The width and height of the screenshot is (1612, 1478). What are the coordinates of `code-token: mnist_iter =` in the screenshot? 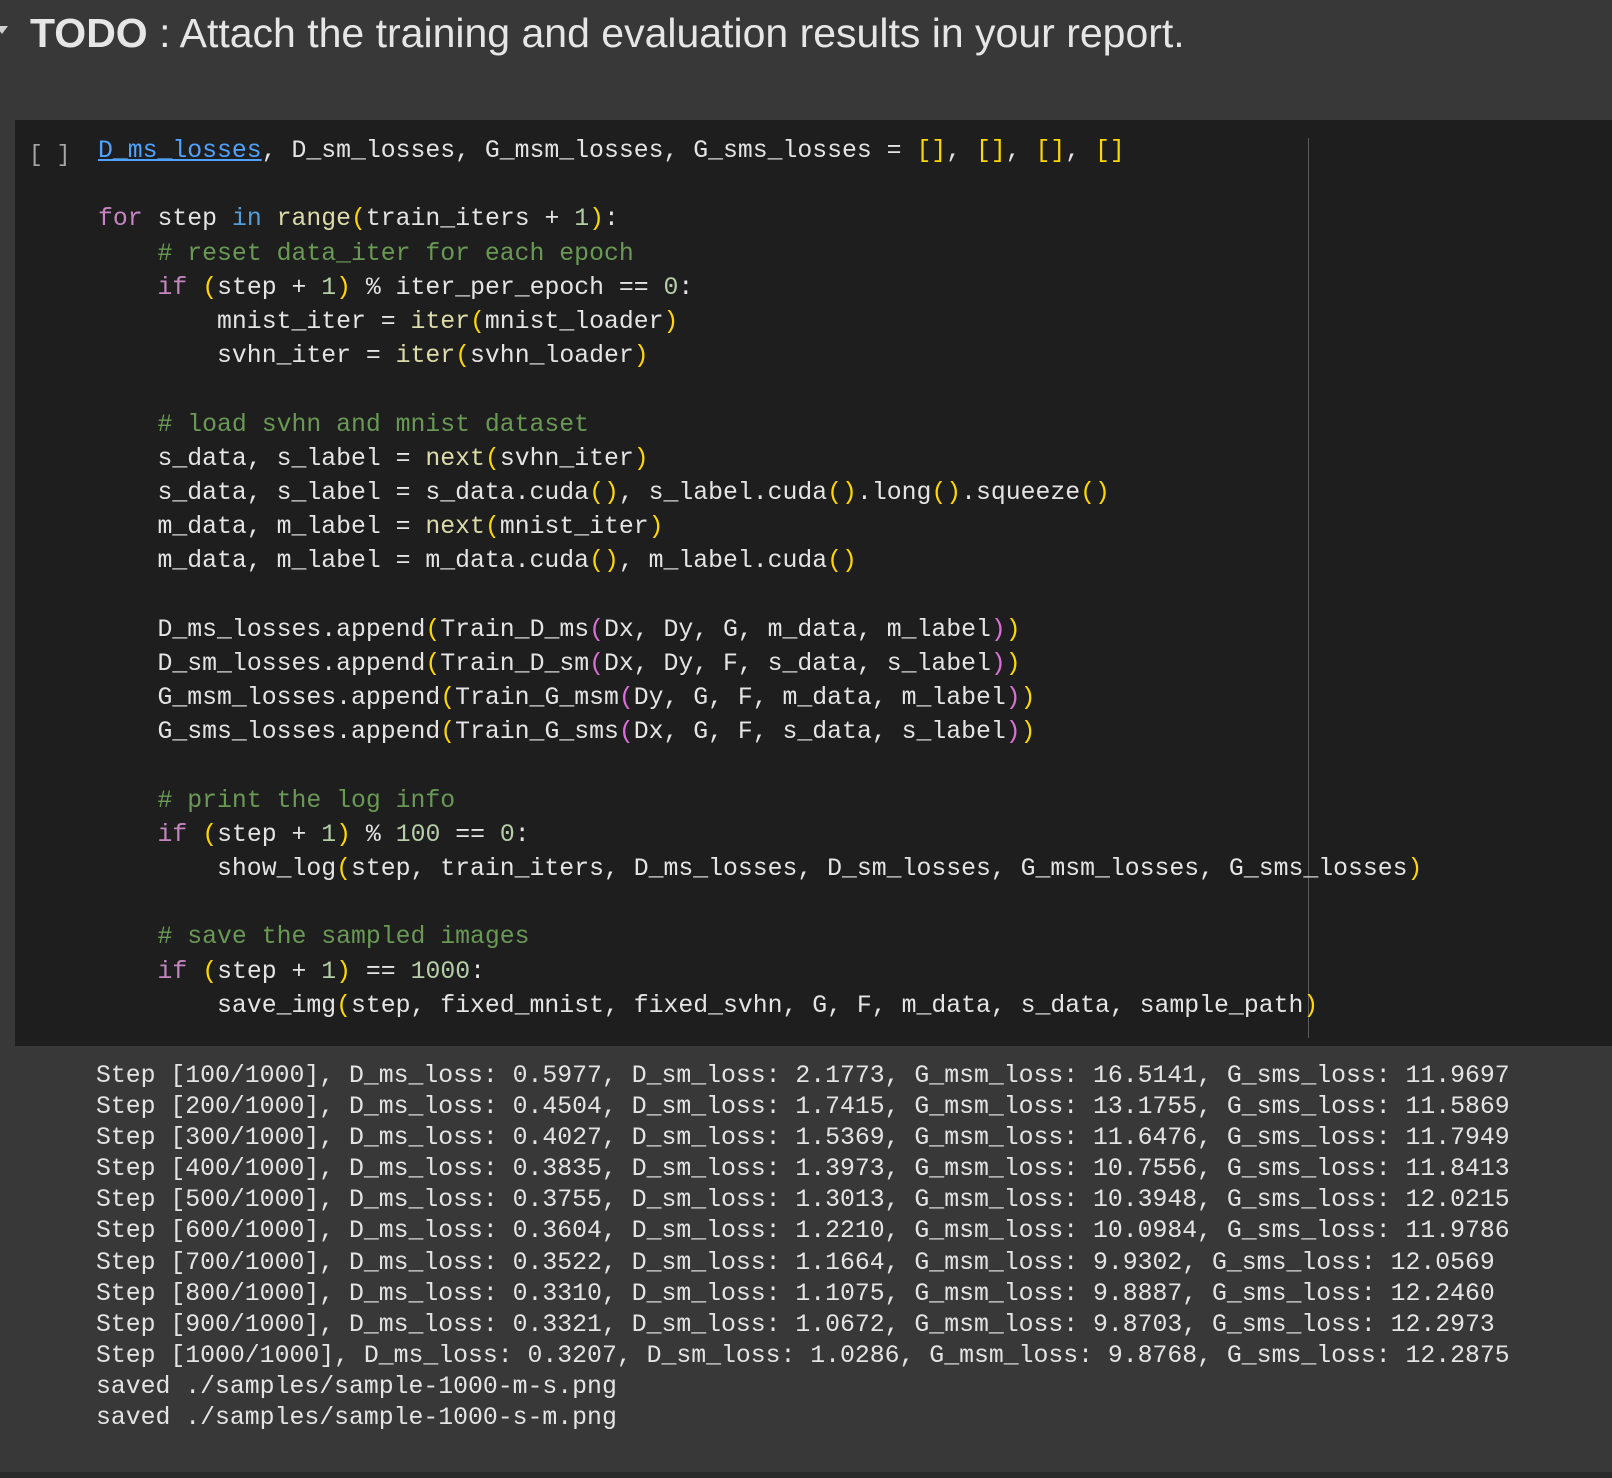 It's located at (314, 321).